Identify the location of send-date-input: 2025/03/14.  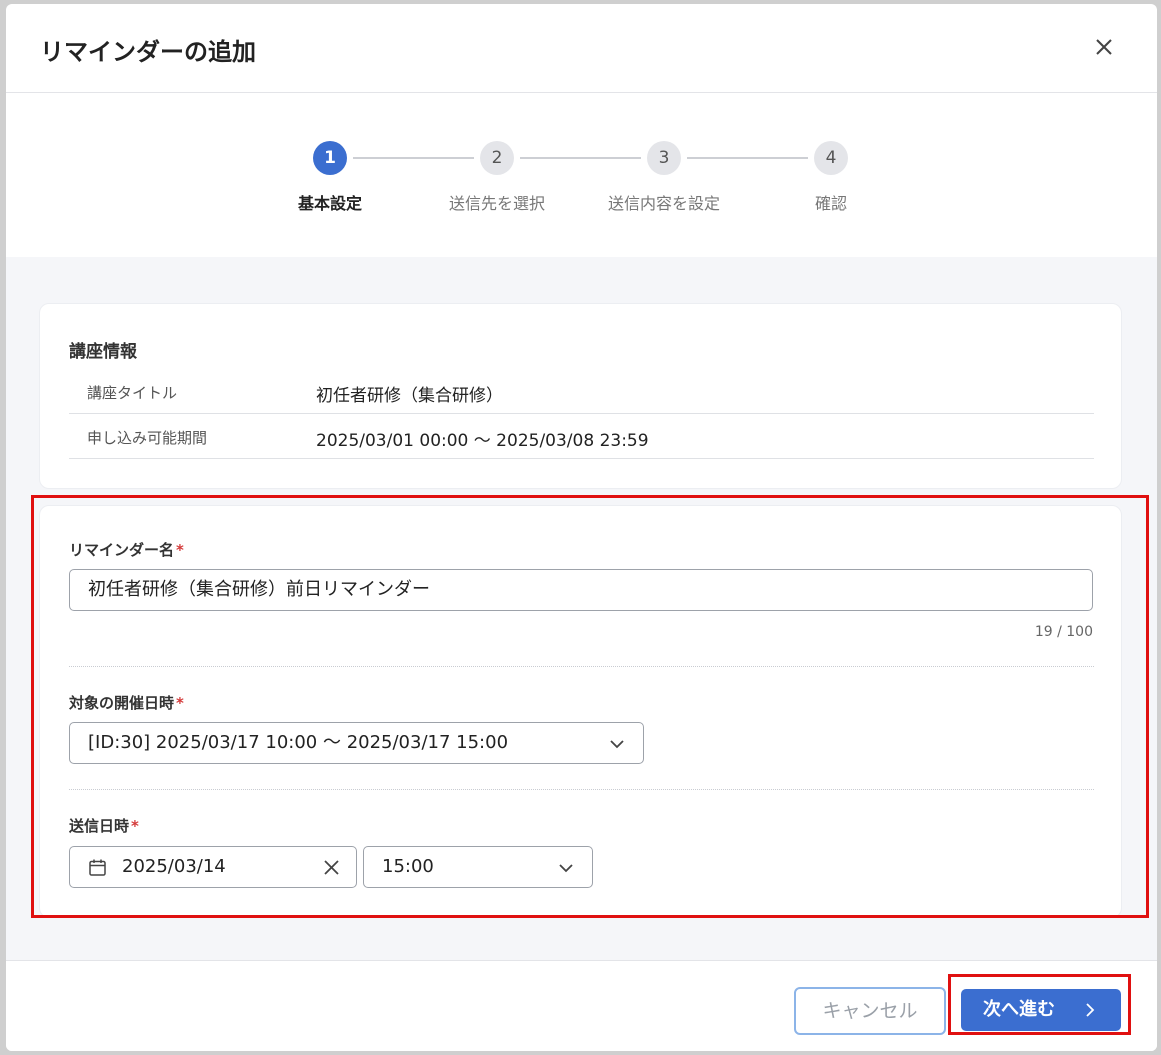
(213, 867).